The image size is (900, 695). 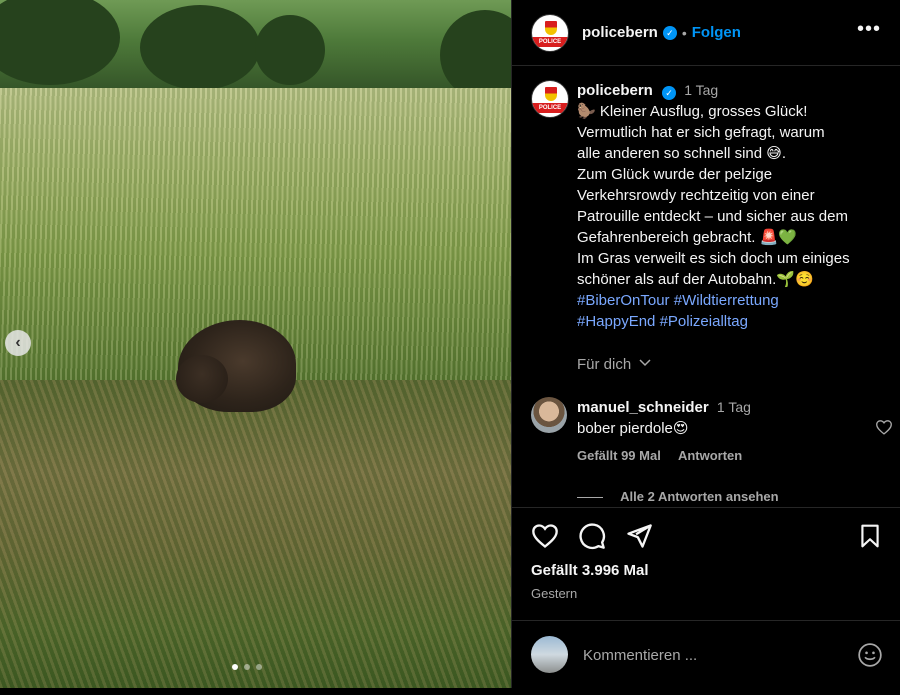 I want to click on reply-button: Antworten, so click(x=710, y=455).